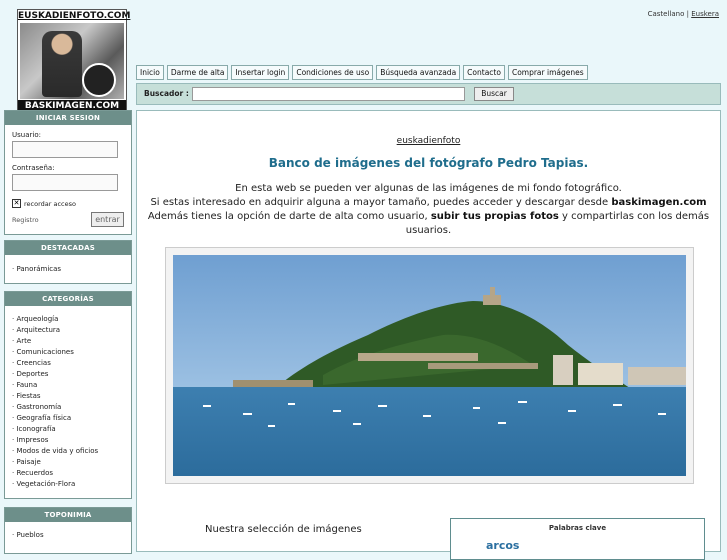  I want to click on nav-busqueda-avanzada: Búsqueda avanzada, so click(418, 72).